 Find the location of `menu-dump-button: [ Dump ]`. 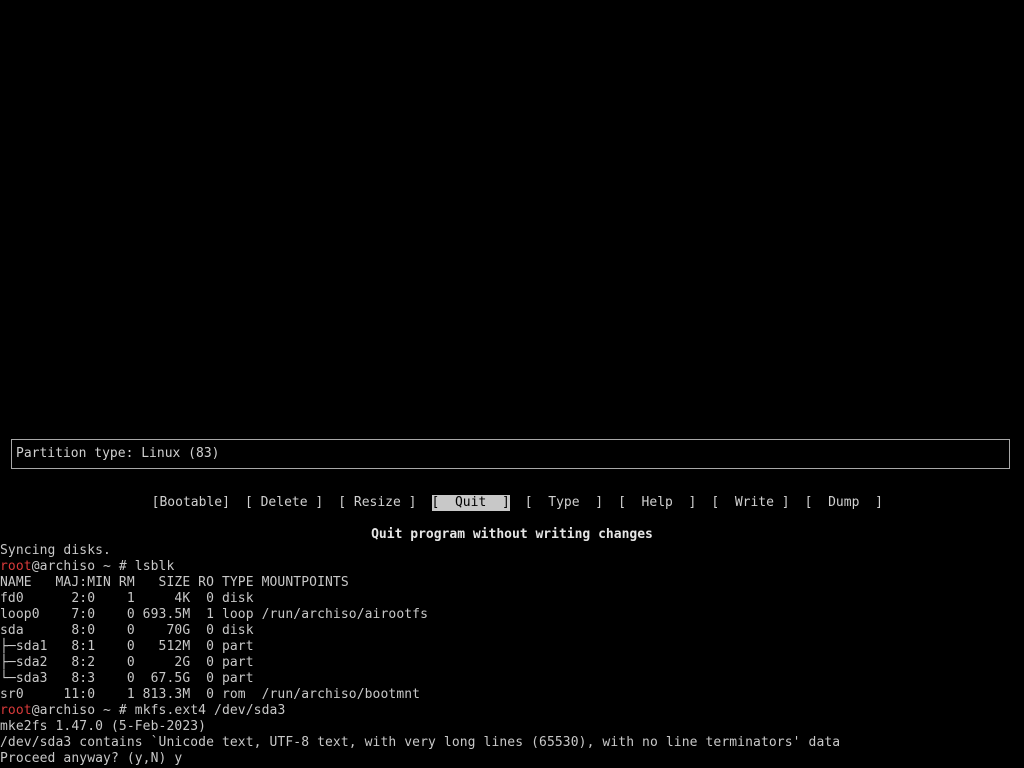

menu-dump-button: [ Dump ] is located at coordinates (844, 503).